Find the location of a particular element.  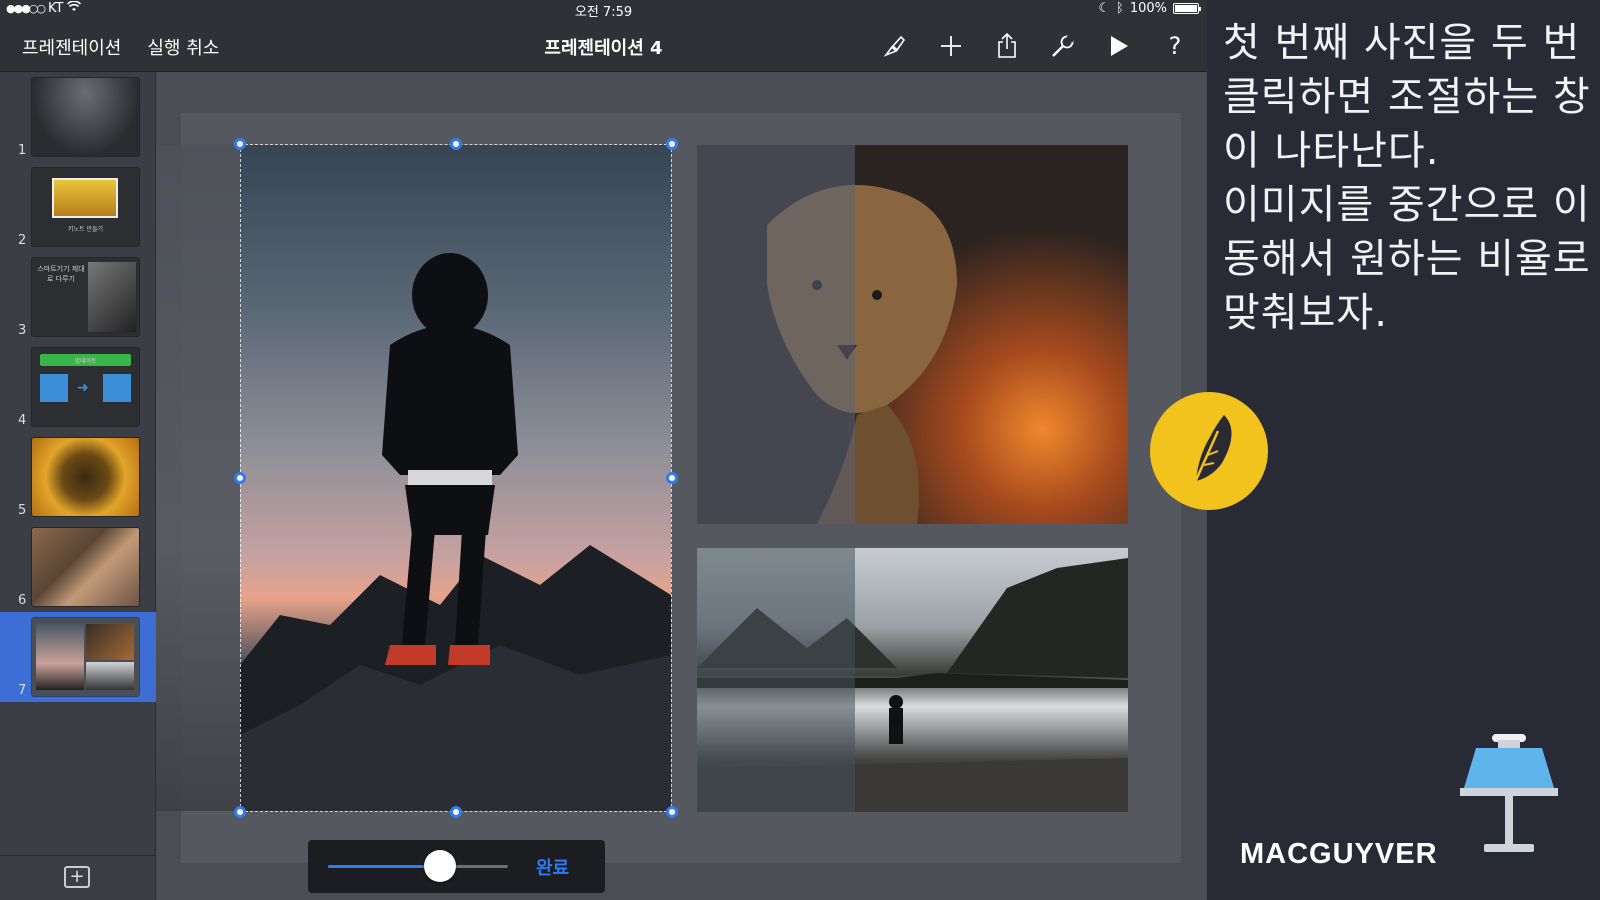

resize-handle-bottom is located at coordinates (456, 812).